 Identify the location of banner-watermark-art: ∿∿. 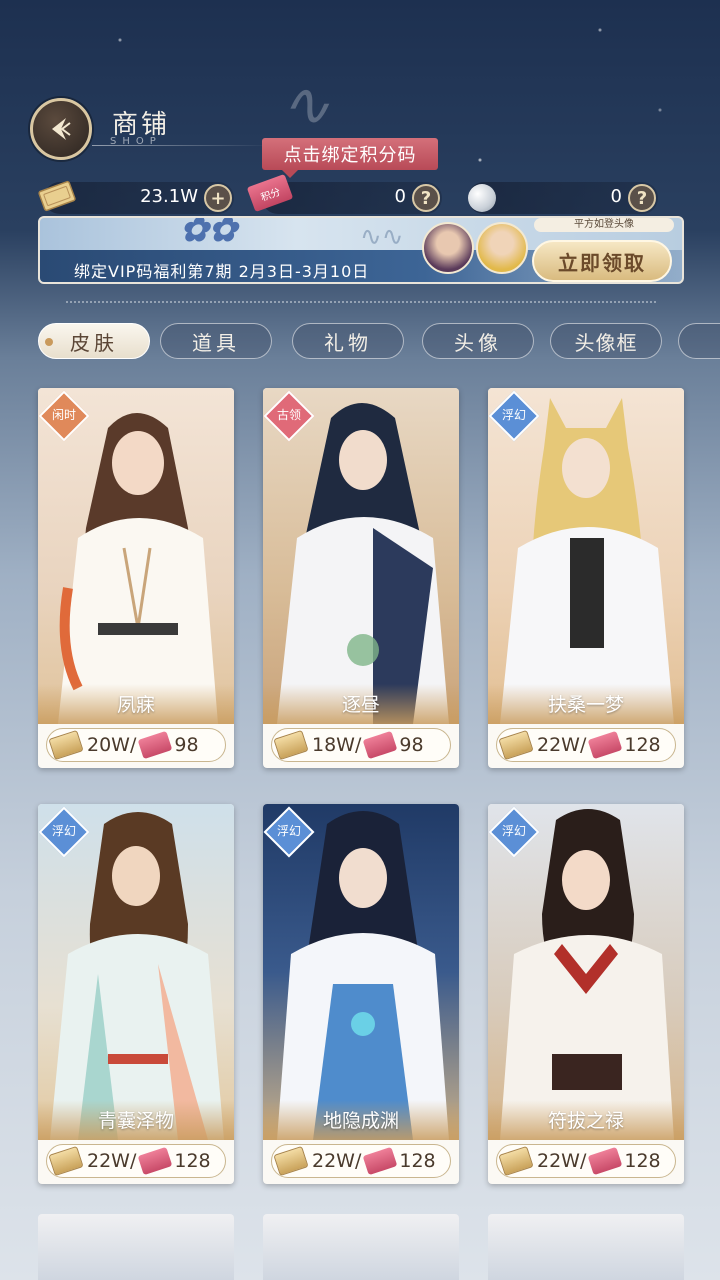
(382, 237).